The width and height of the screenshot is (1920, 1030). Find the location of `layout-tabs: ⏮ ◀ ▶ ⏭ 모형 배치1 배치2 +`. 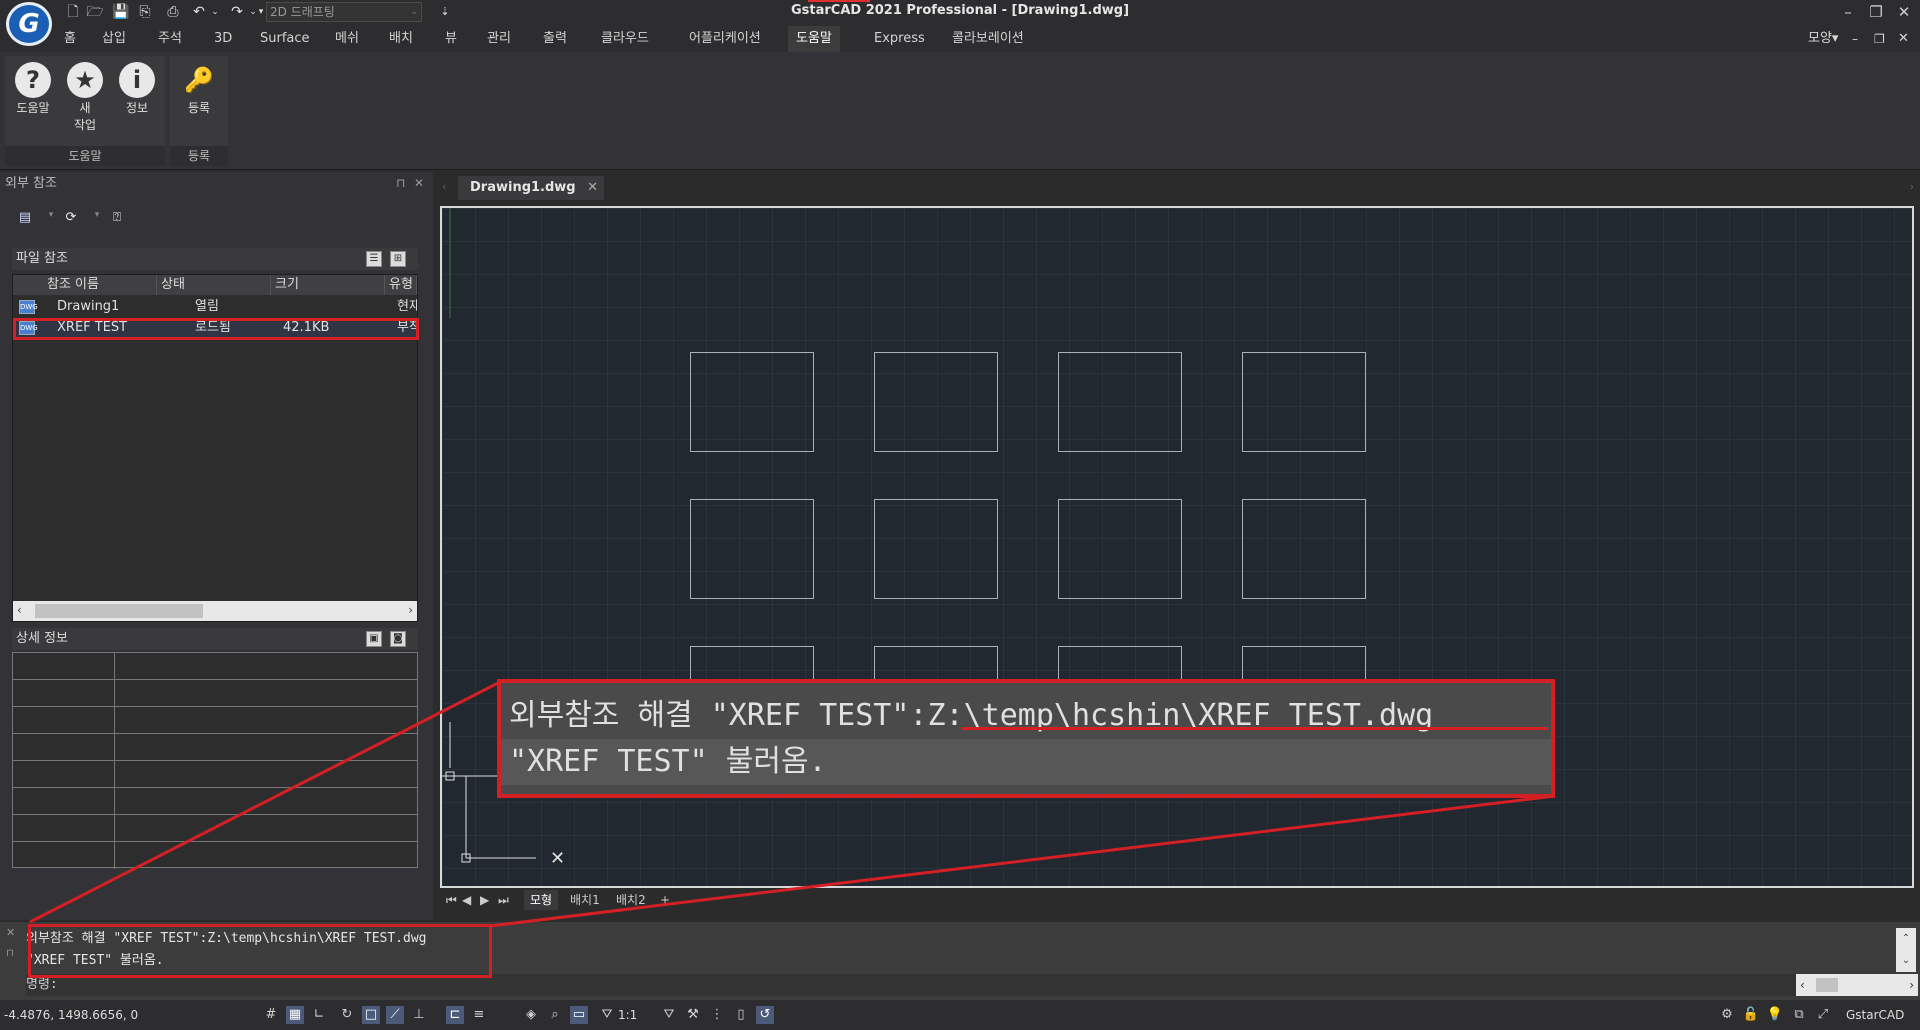

layout-tabs: ⏮ ◀ ▶ ⏭ 모형 배치1 배치2 + is located at coordinates (1177, 900).